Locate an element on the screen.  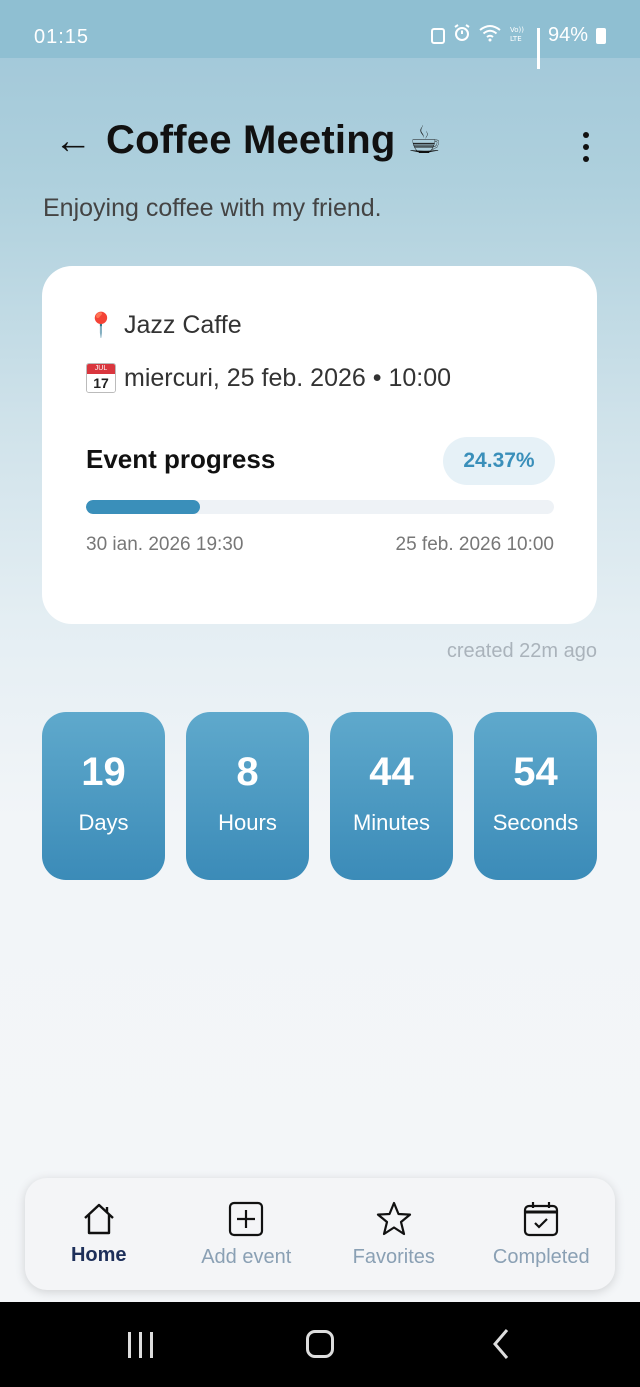
volte-icon: Vo)) LTE is located at coordinates (519, 35).